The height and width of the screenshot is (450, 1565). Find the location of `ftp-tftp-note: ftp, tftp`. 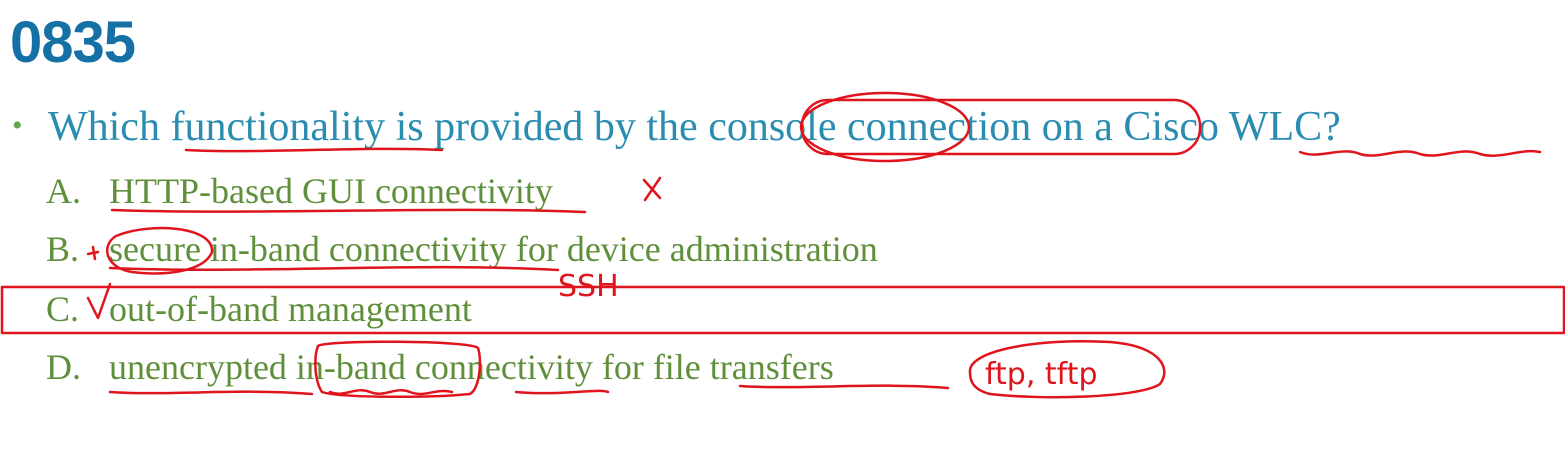

ftp-tftp-note: ftp, tftp is located at coordinates (1041, 374).